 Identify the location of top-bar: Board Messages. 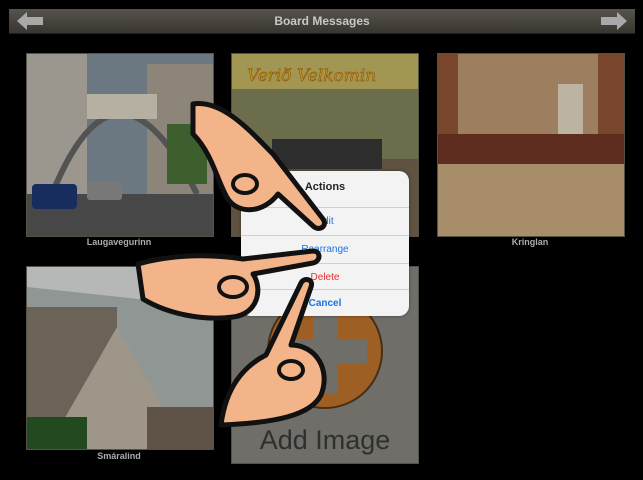
(322, 21).